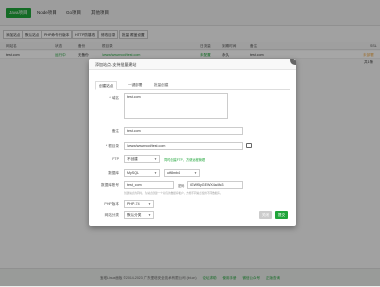 This screenshot has width=380, height=287. I want to click on db-type-select: MySQL ▼, so click(142, 173).